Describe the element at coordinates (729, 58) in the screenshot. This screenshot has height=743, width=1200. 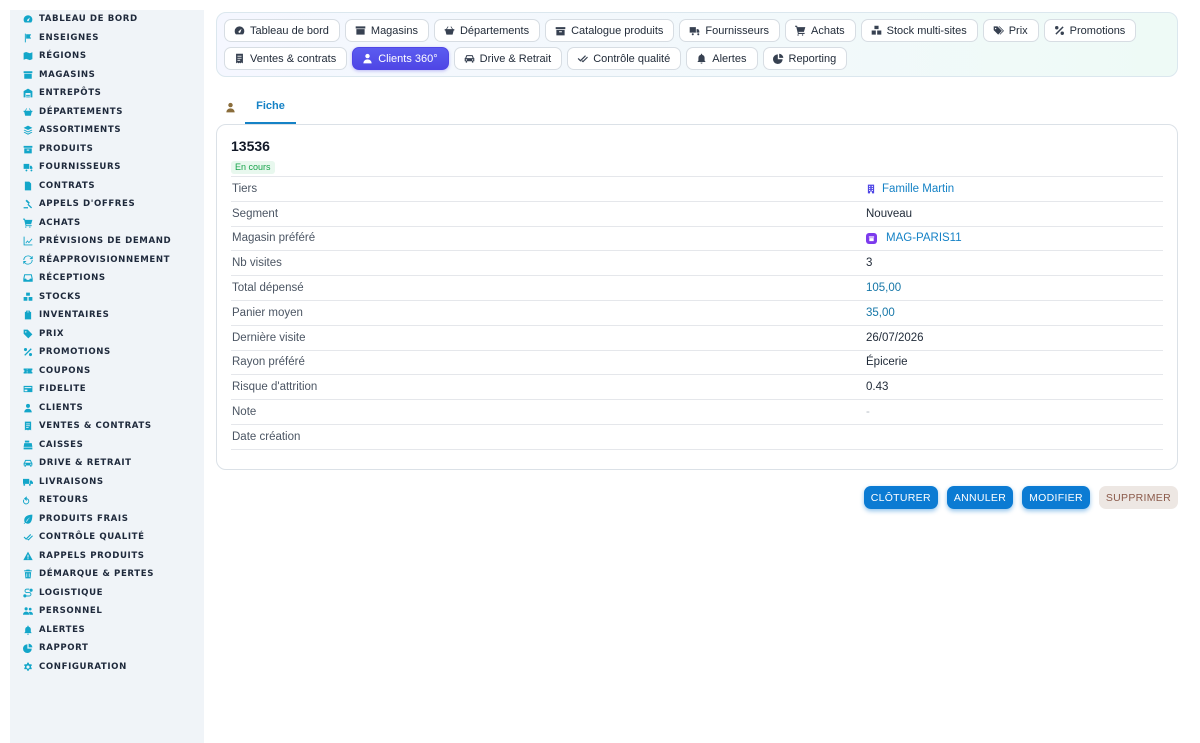
I see `top-menu-label: Alertes` at that location.